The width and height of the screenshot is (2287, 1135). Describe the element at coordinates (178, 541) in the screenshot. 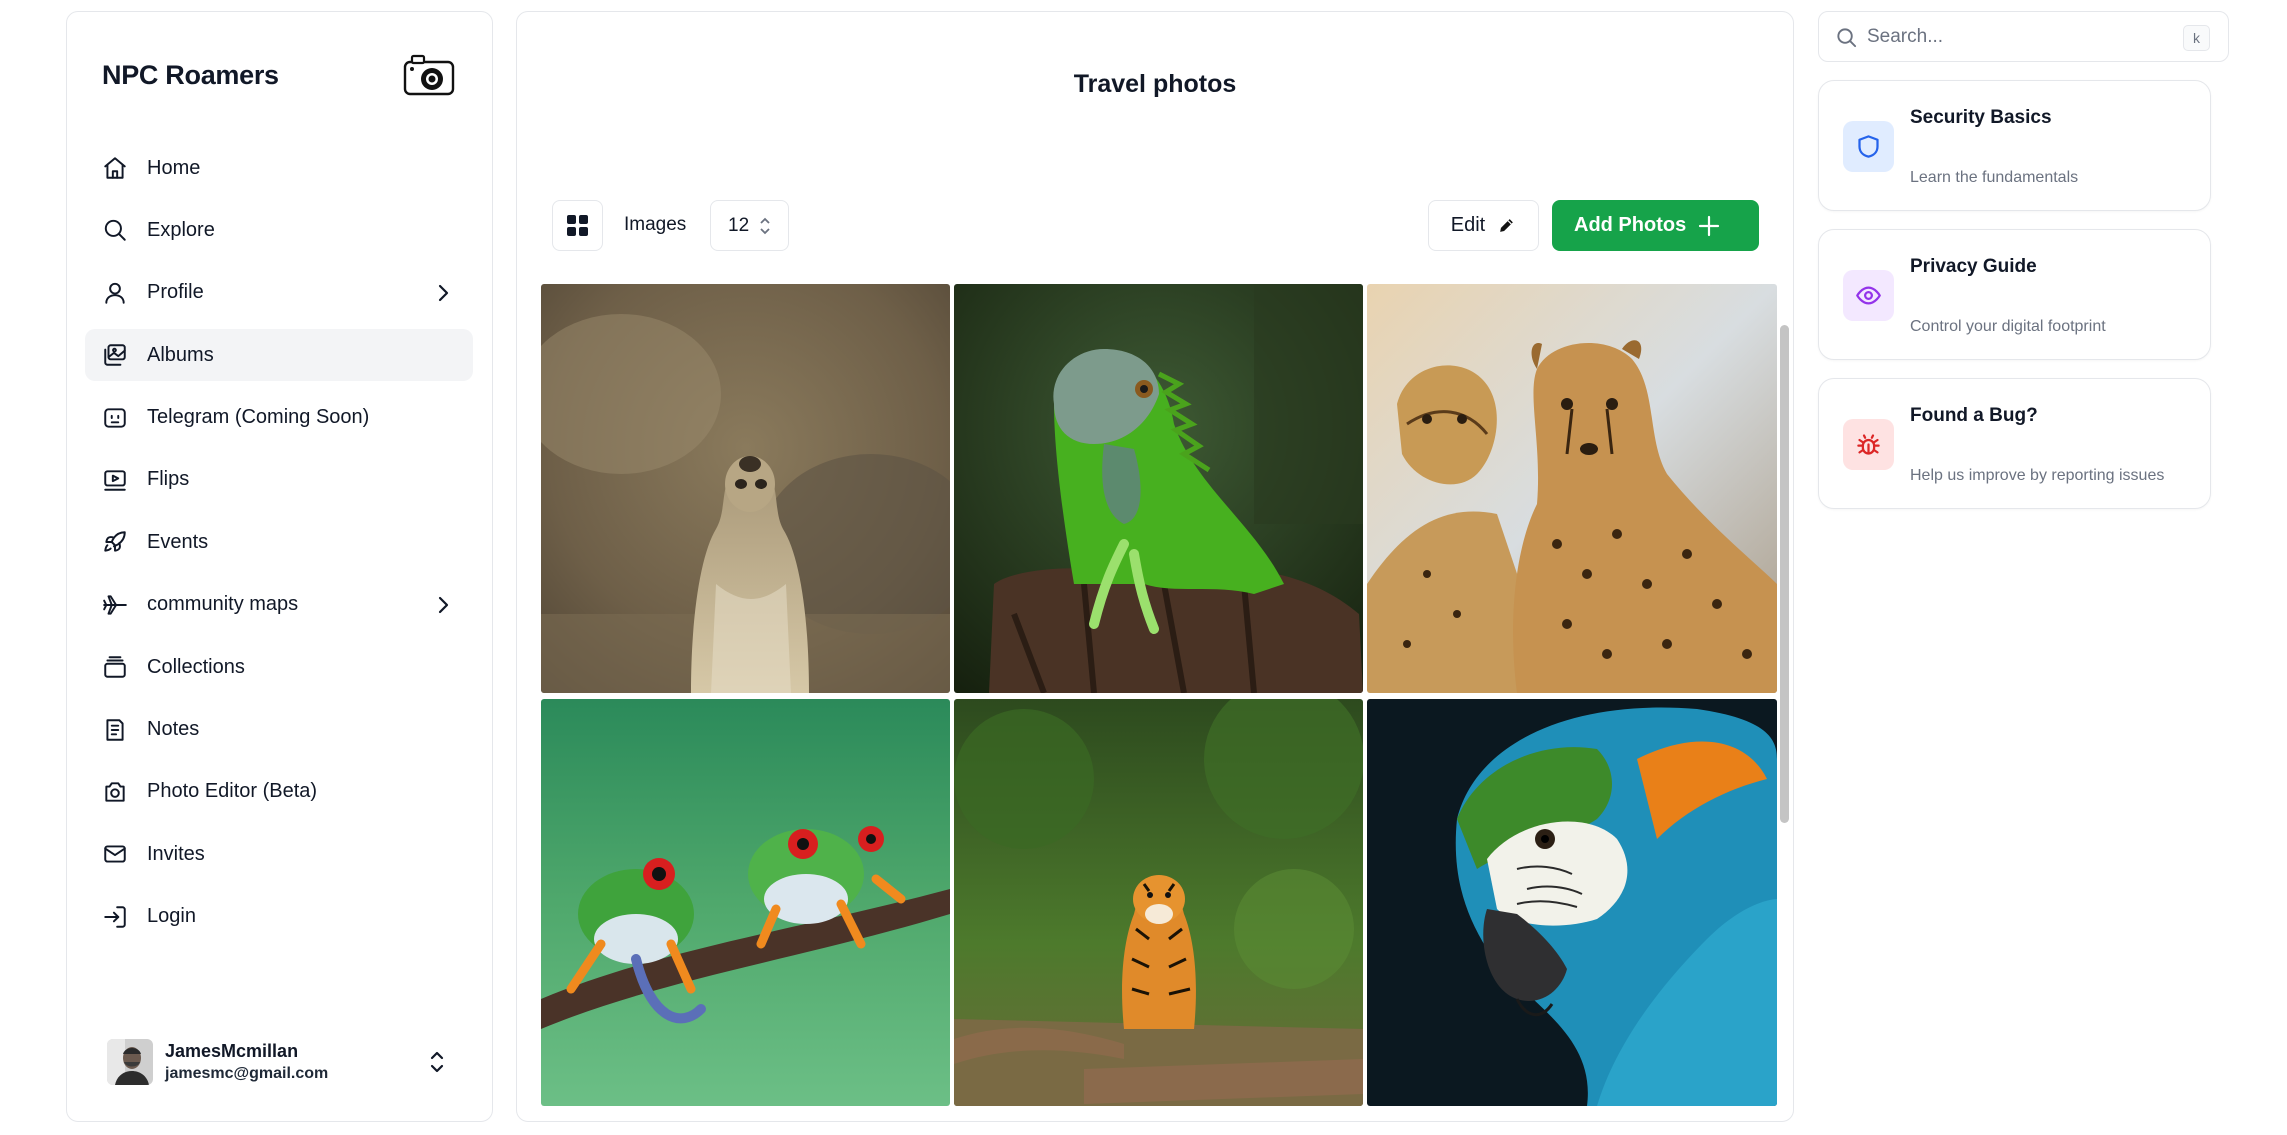

I see `sidebar-item-label: Events` at that location.